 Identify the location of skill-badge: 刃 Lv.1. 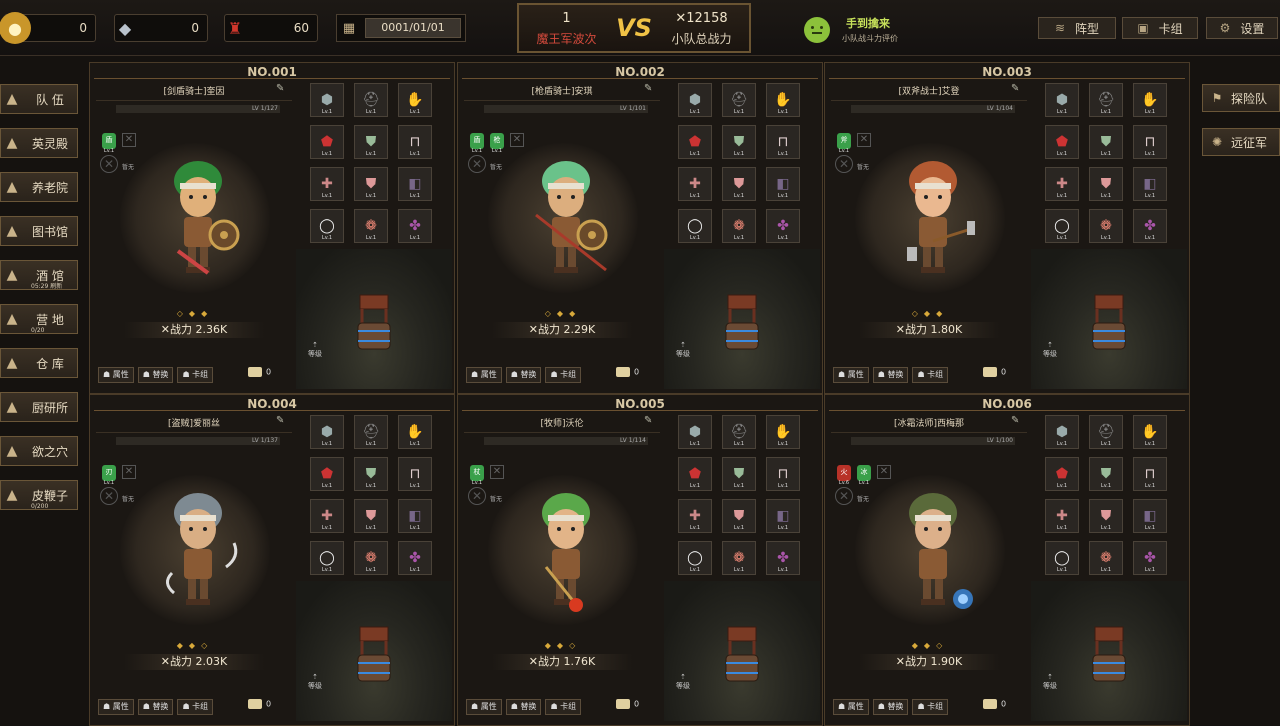
(109, 475).